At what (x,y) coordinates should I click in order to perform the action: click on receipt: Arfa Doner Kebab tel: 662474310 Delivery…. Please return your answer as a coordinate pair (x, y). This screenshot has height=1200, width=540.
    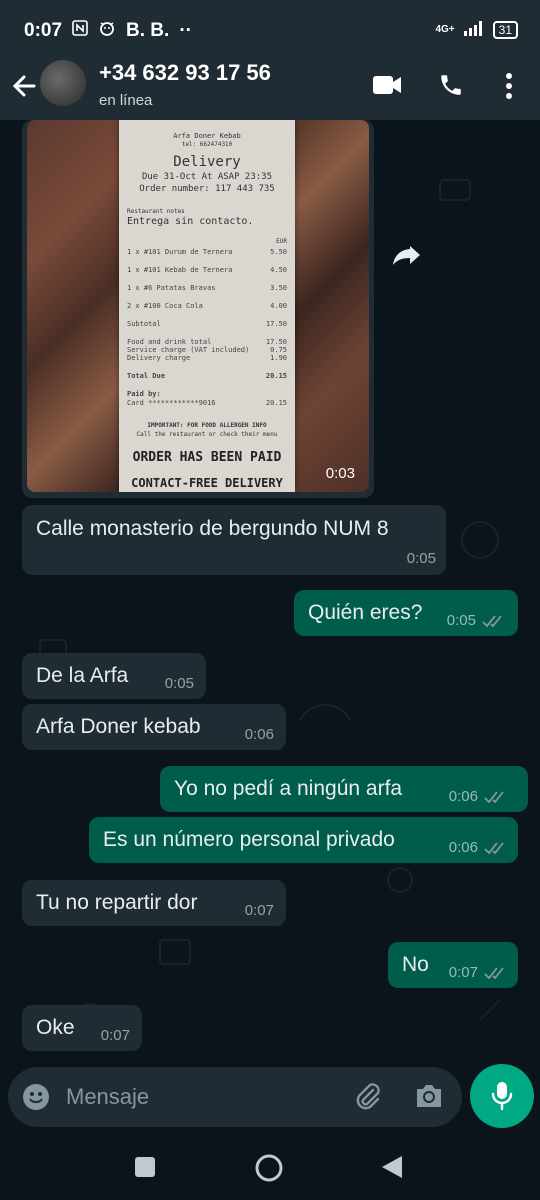
    Looking at the image, I should click on (207, 306).